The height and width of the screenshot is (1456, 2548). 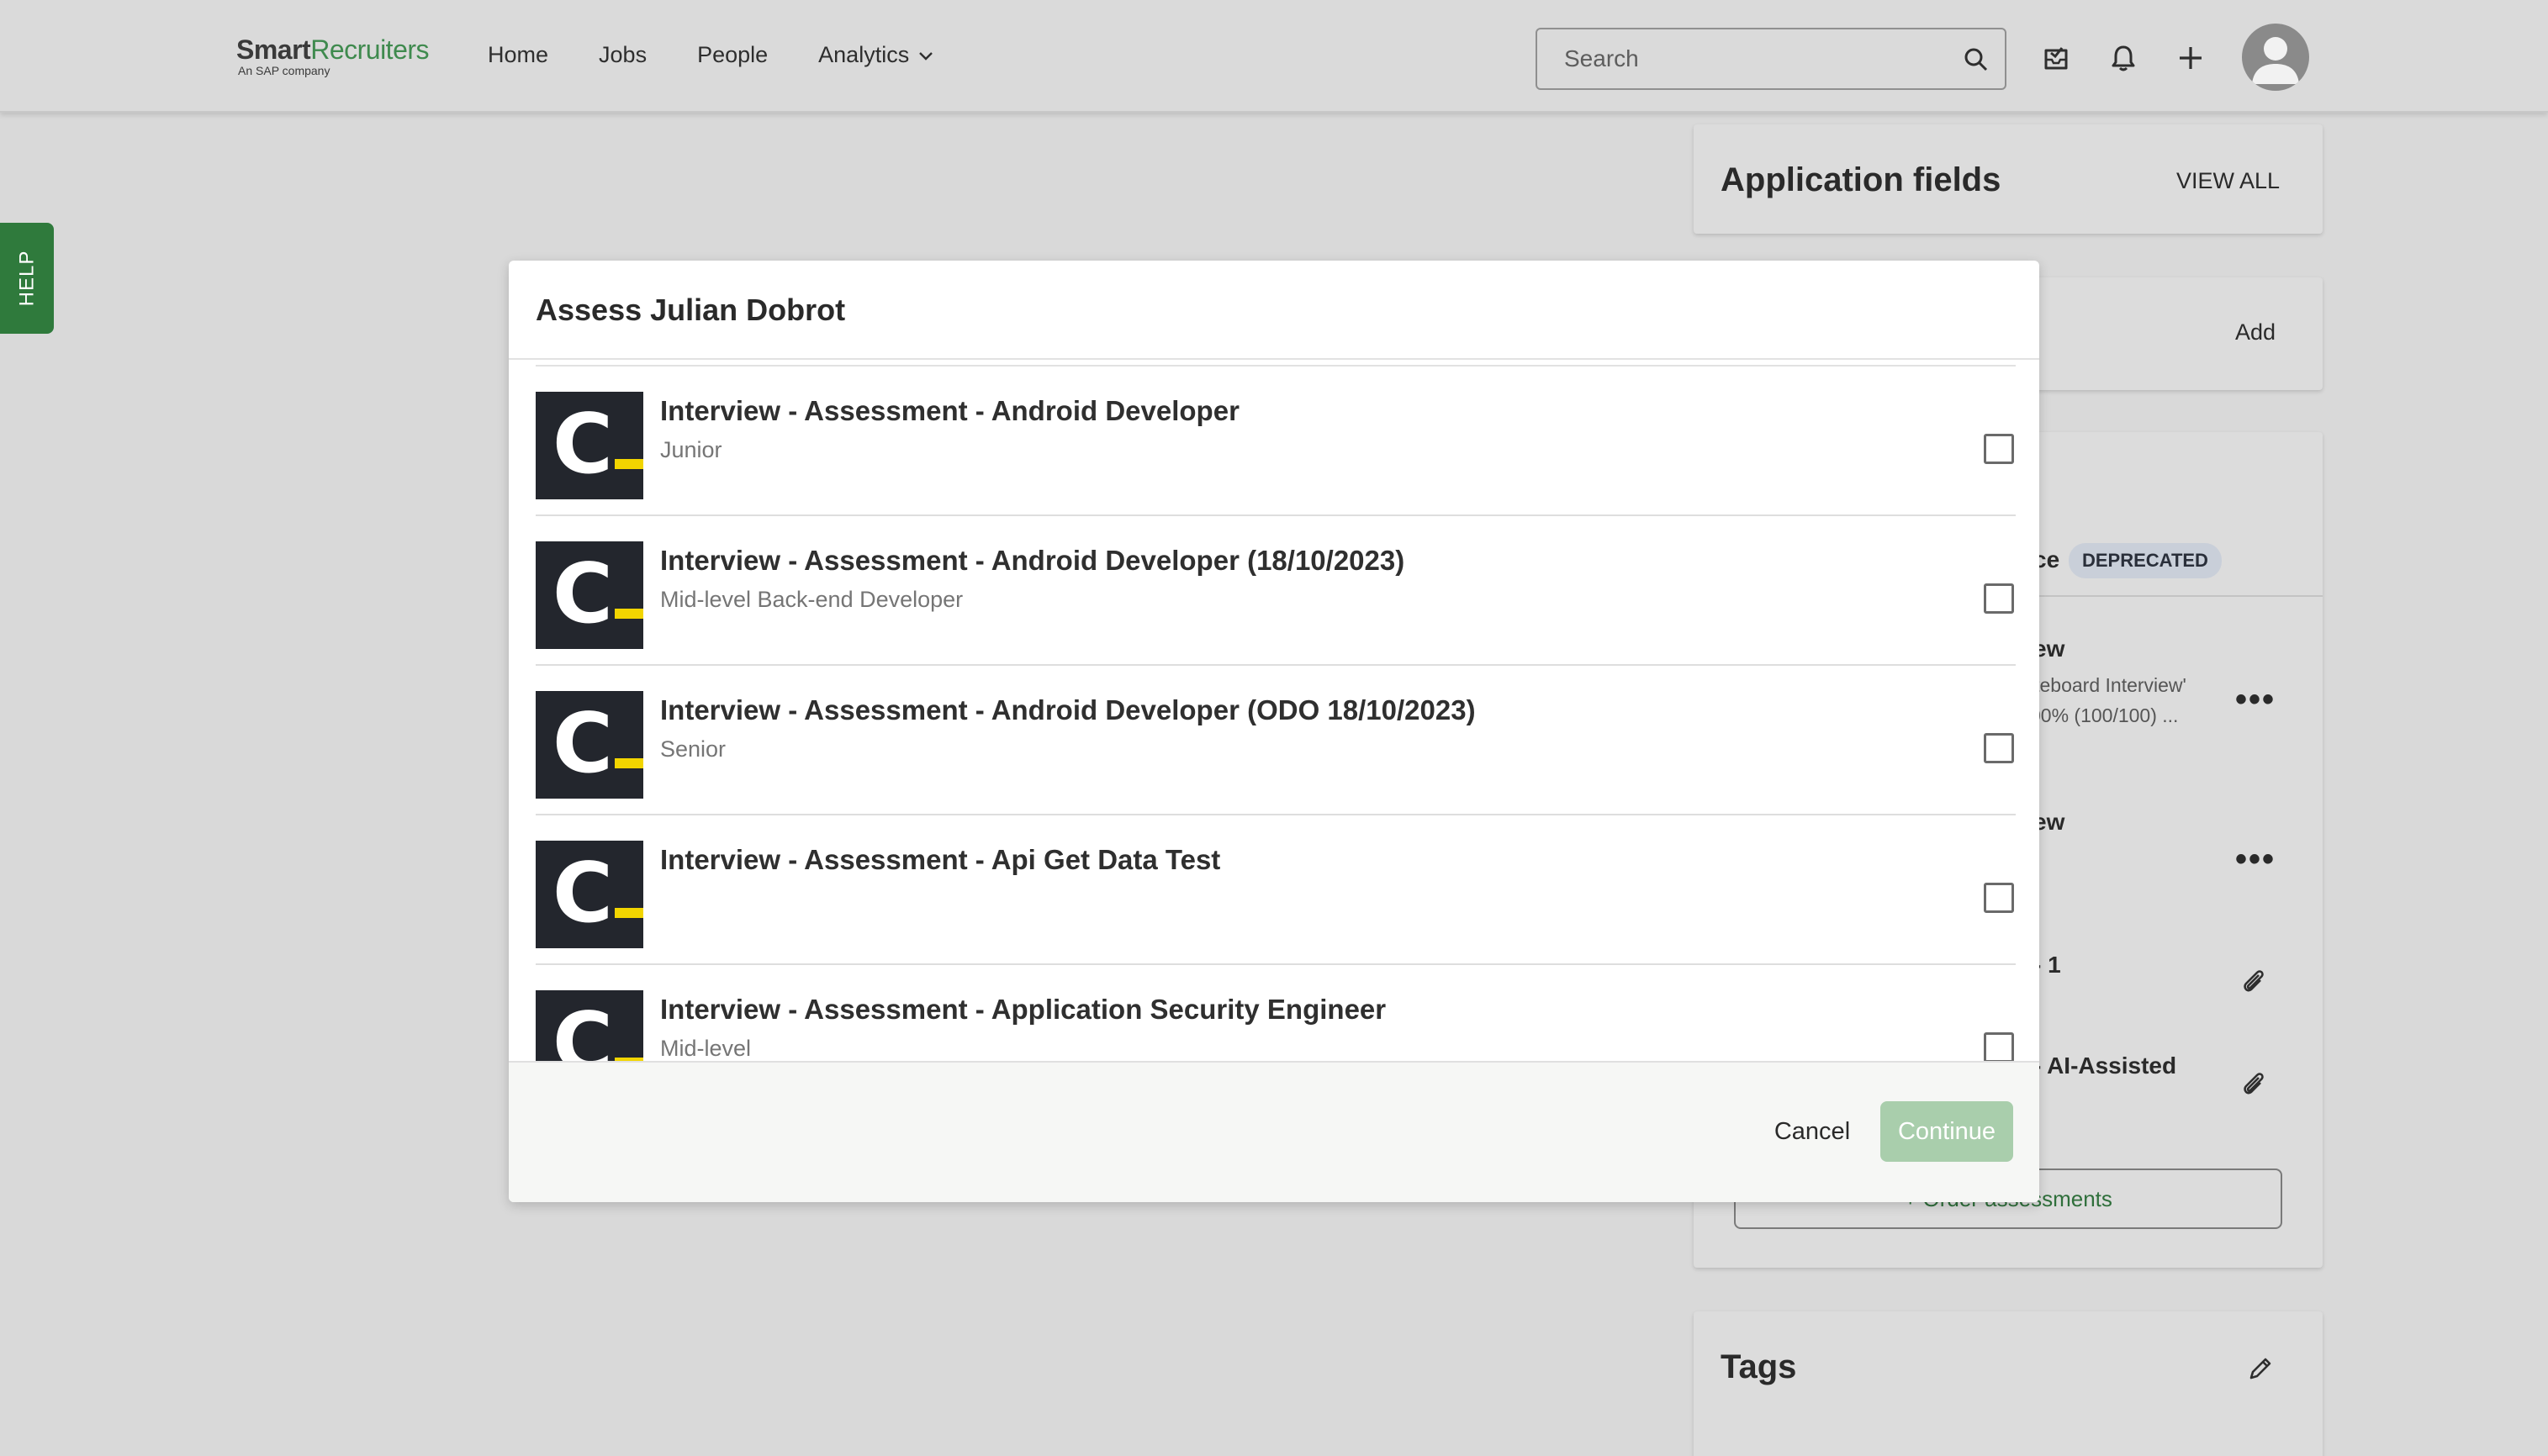 I want to click on assessment-item-desc: iteboard Interview', so click(x=2108, y=685).